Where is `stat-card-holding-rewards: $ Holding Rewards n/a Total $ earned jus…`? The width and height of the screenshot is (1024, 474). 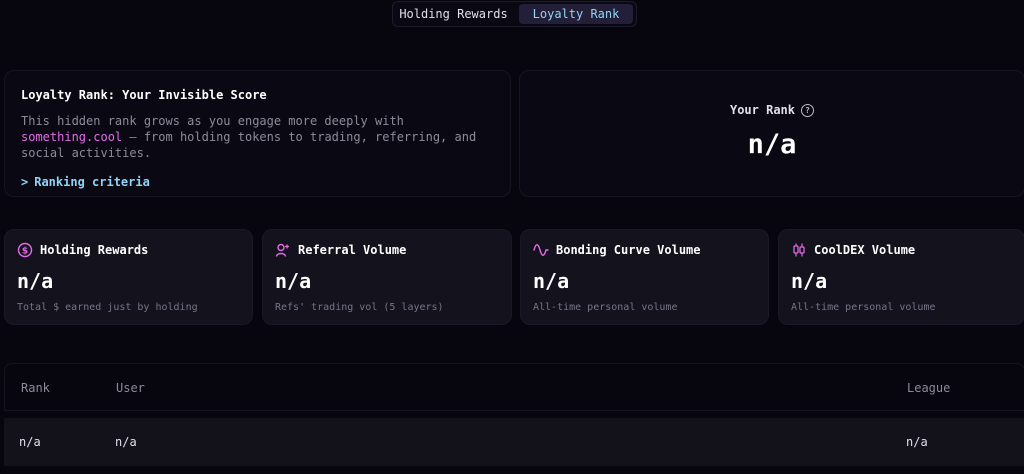 stat-card-holding-rewards: $ Holding Rewards n/a Total $ earned jus… is located at coordinates (128, 277).